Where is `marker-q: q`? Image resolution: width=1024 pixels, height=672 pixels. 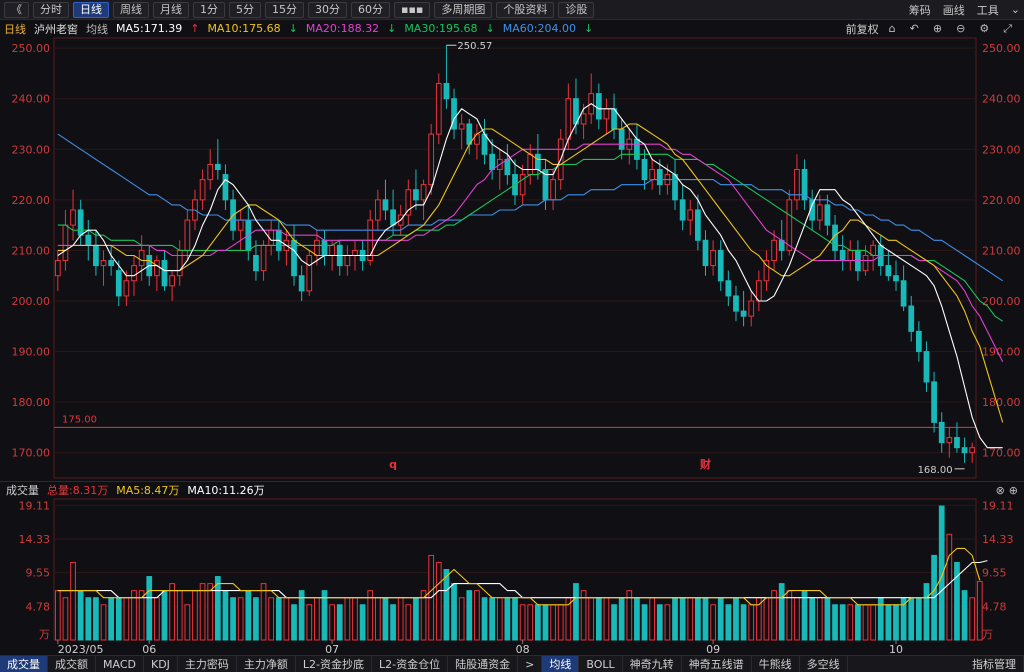
marker-q: q is located at coordinates (393, 464).